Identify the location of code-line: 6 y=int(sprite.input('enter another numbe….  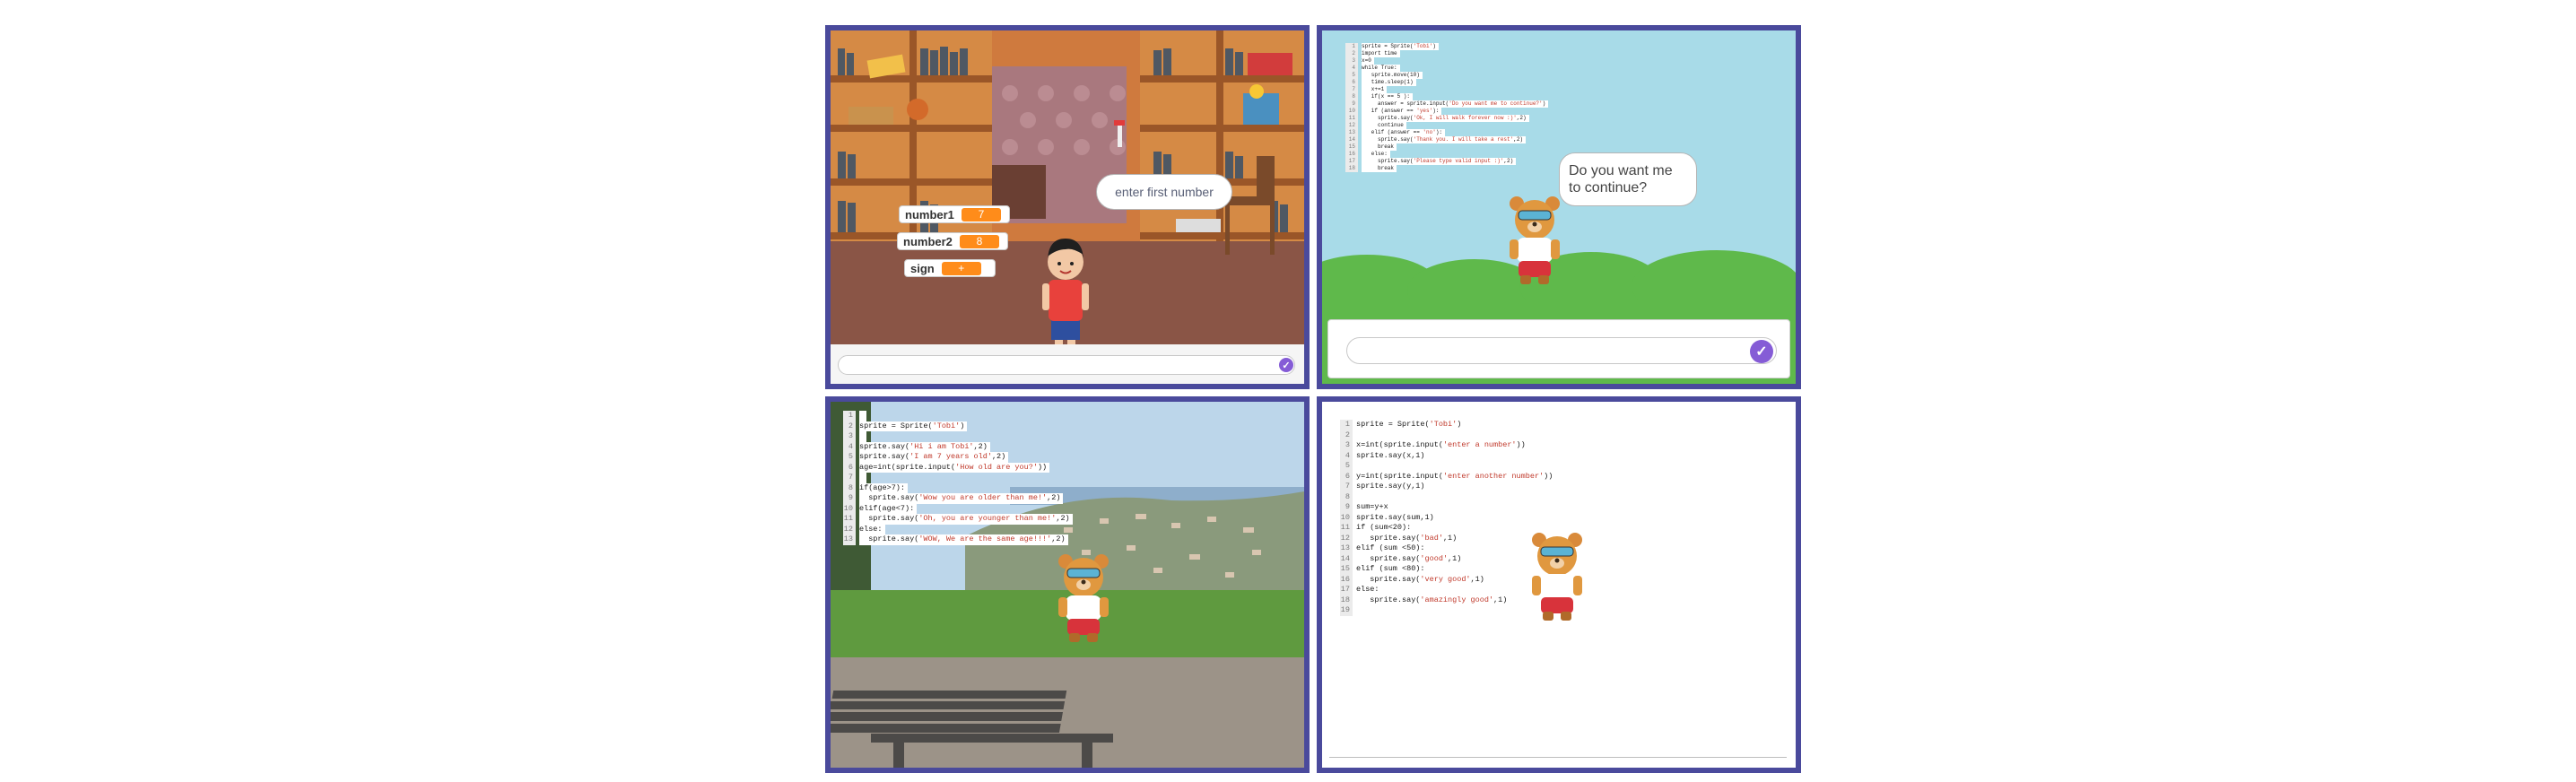
(1448, 477).